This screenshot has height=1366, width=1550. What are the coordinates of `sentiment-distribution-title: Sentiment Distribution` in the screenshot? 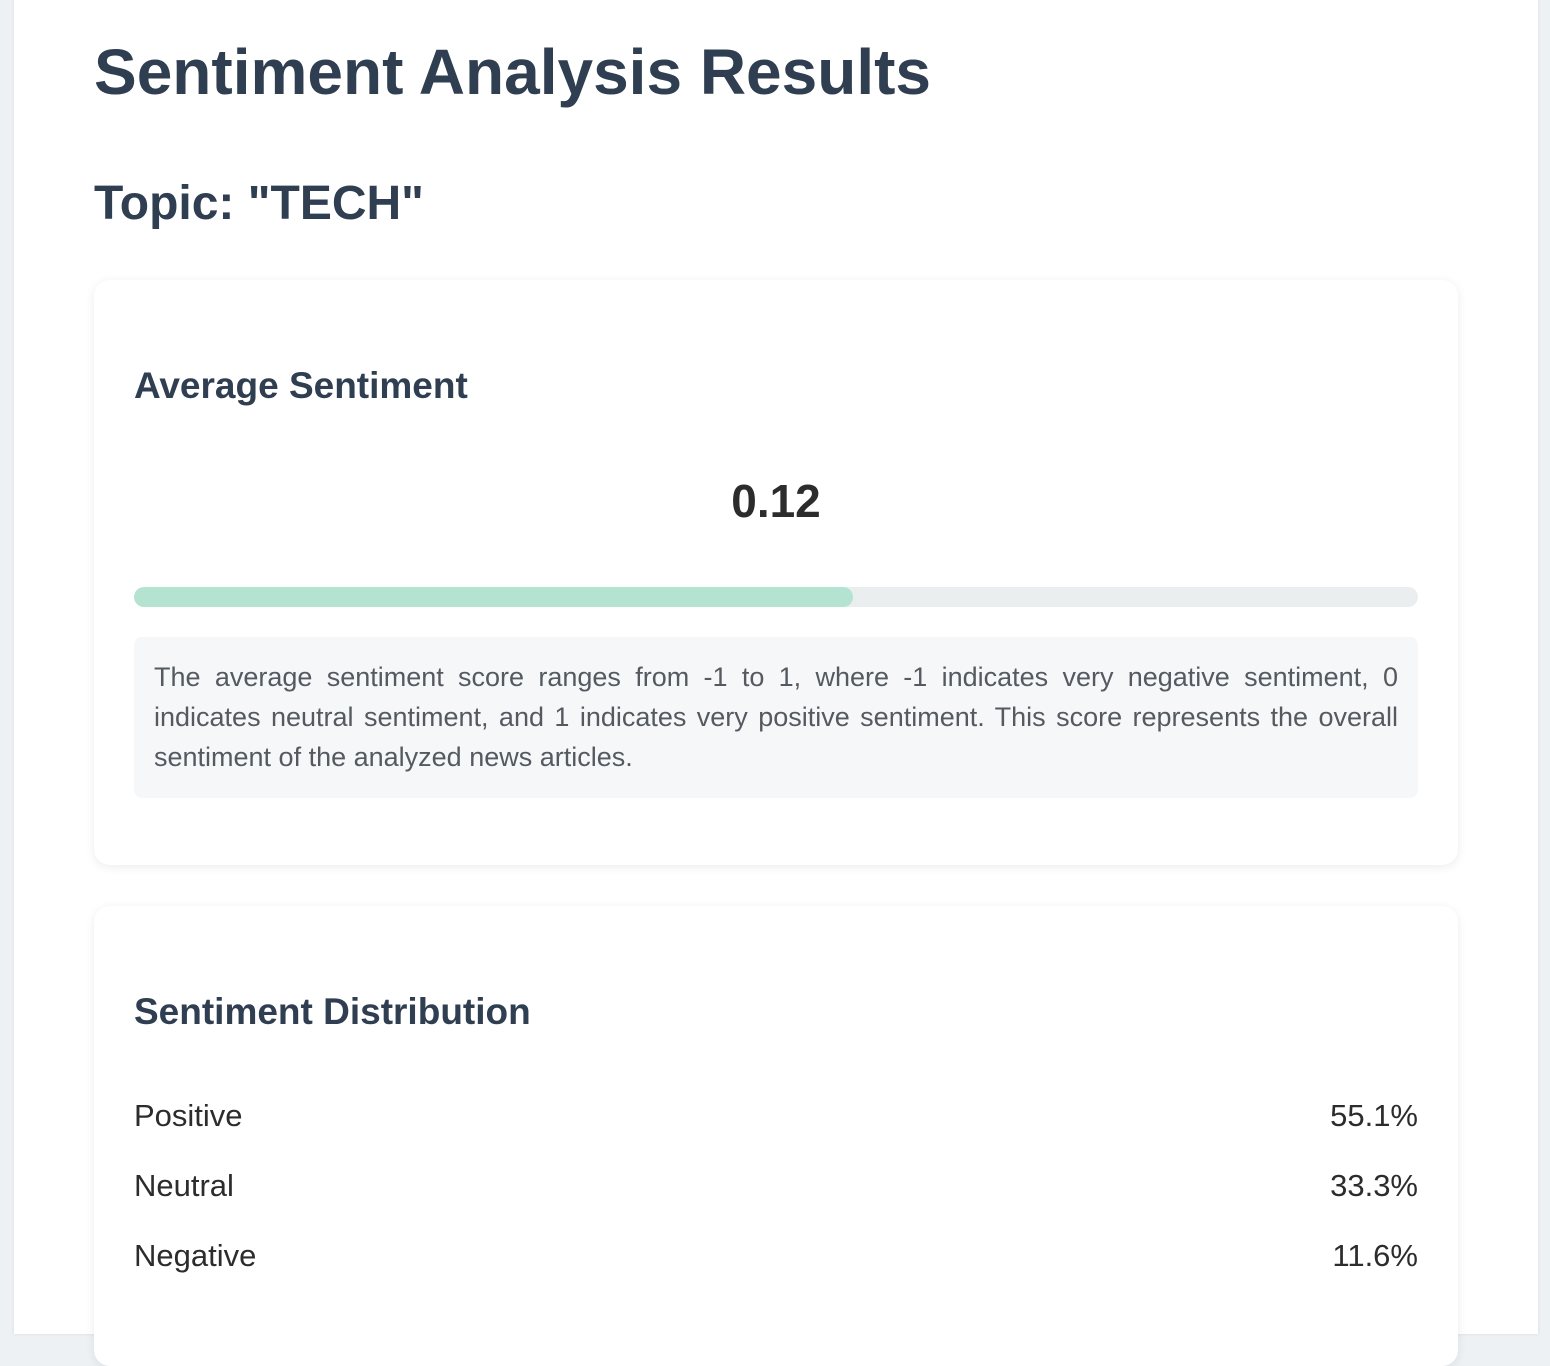 It's located at (332, 1011).